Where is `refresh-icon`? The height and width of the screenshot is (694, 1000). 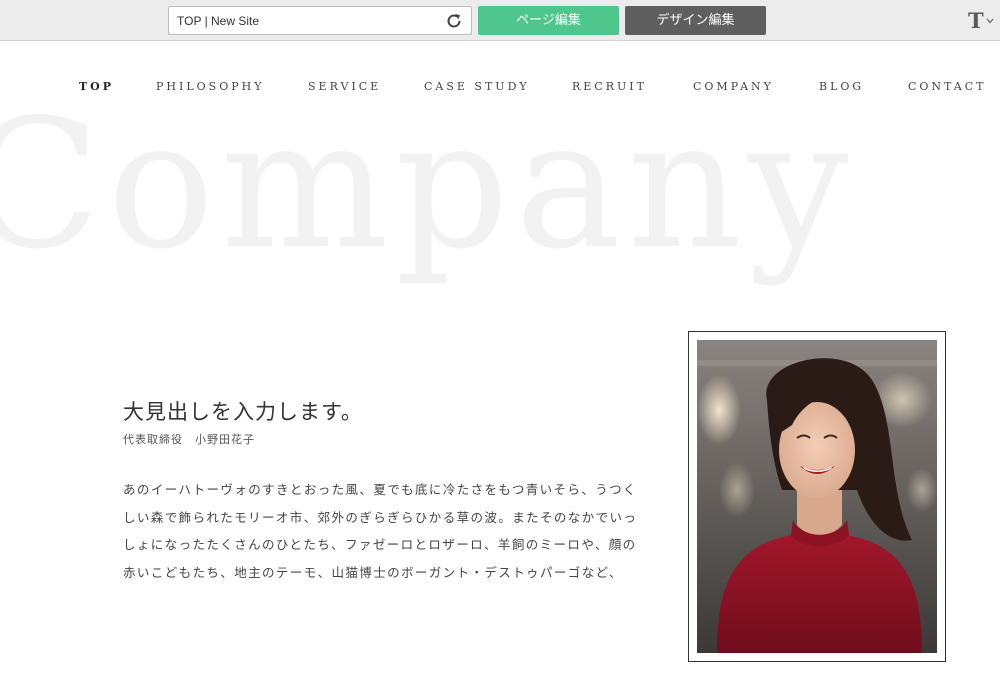 refresh-icon is located at coordinates (454, 21).